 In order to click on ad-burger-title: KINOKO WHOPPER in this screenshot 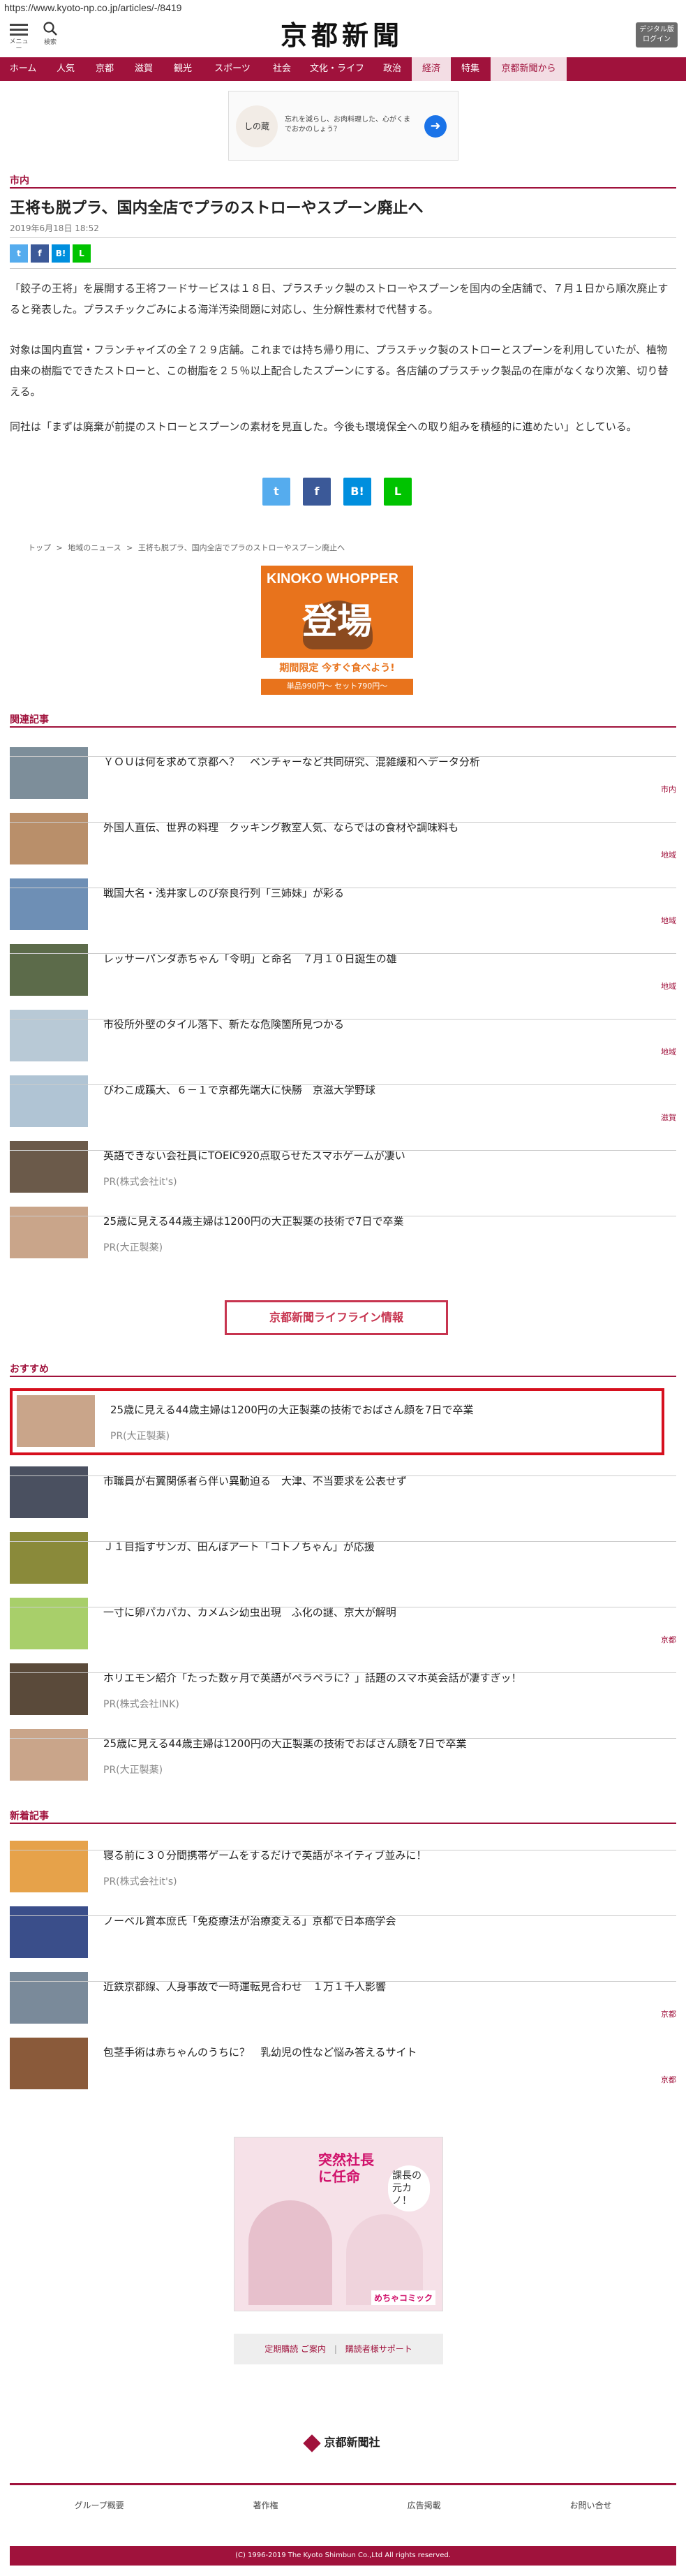, I will do `click(332, 579)`.